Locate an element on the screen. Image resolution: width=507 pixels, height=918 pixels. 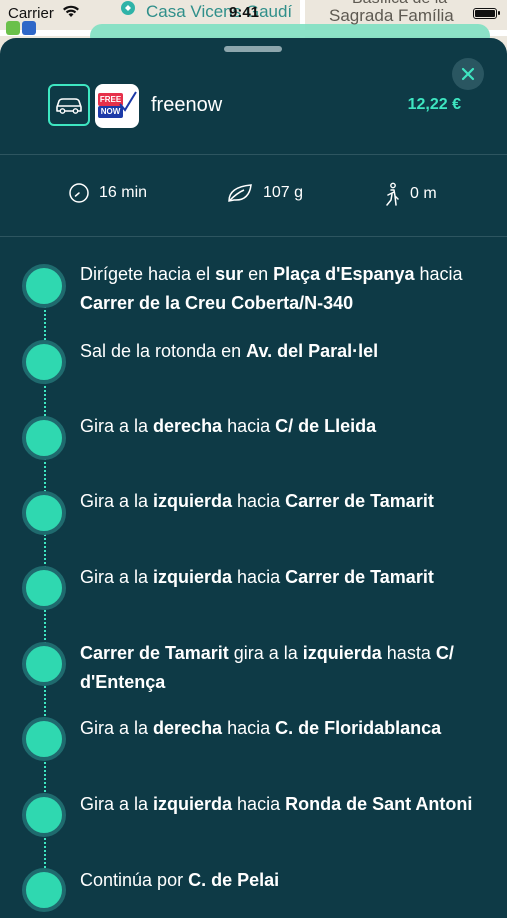
status-bar: Carrier 9:41 is located at coordinates (253, 12).